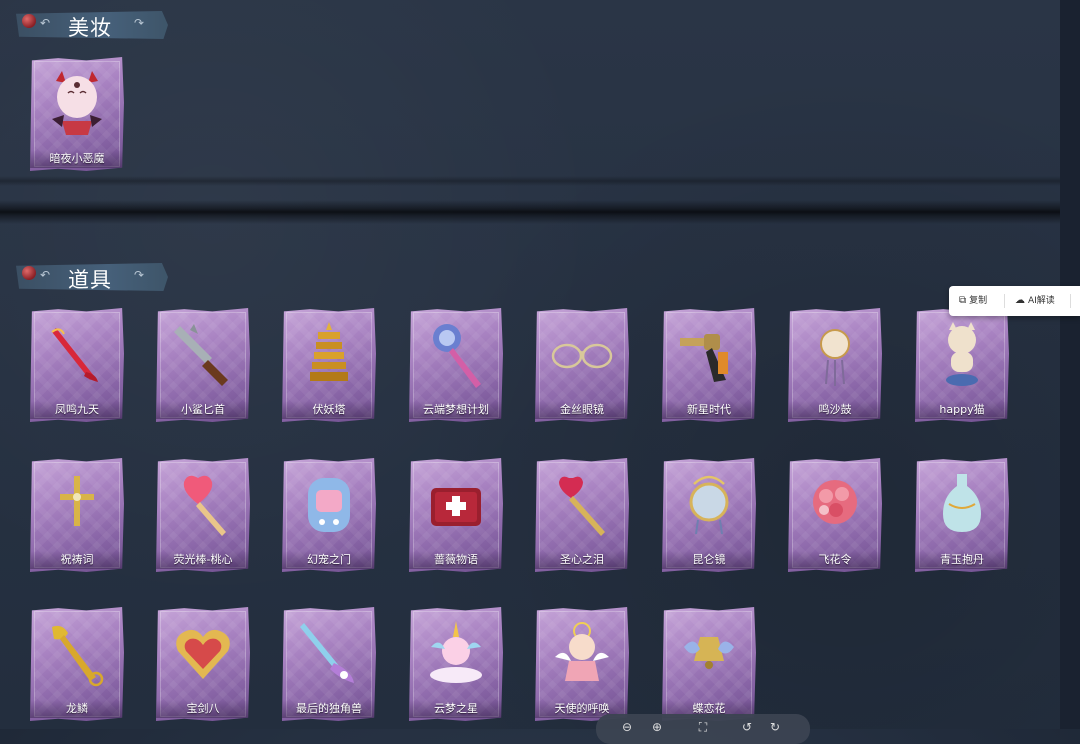 The height and width of the screenshot is (744, 1080). Describe the element at coordinates (77, 560) in the screenshot. I see `card-label: 祝祷词` at that location.